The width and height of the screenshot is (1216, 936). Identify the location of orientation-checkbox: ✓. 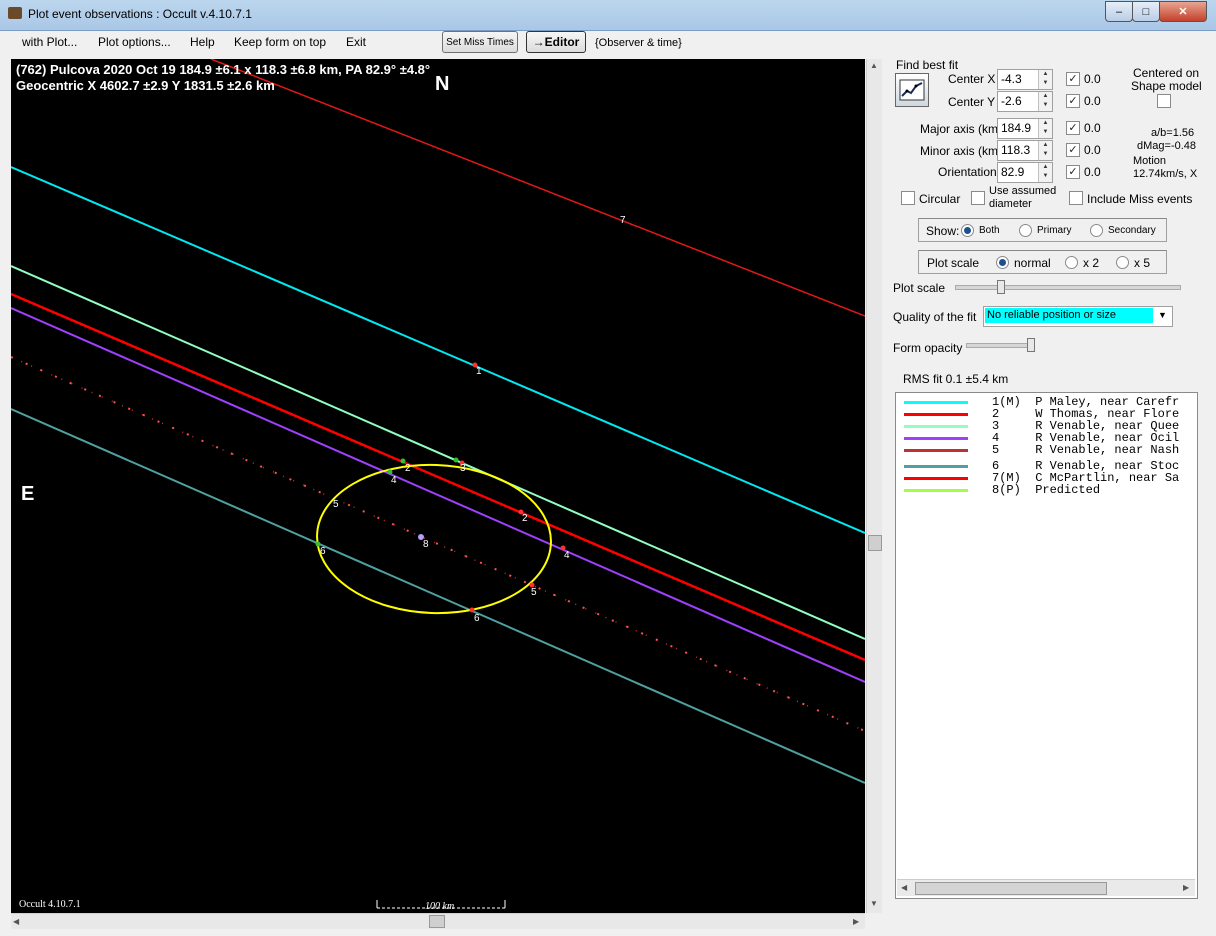
(1073, 172).